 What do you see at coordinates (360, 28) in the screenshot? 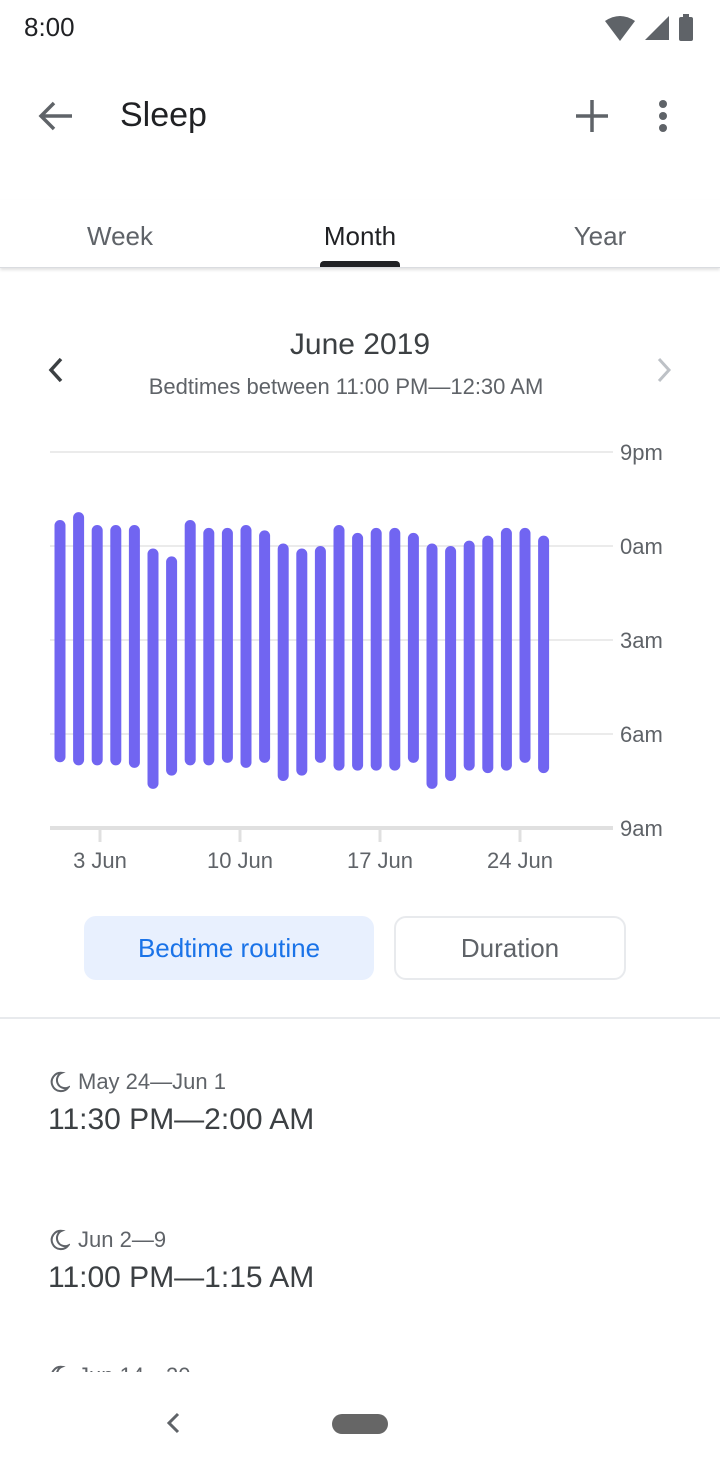
I see `status-bar: 8:00` at bounding box center [360, 28].